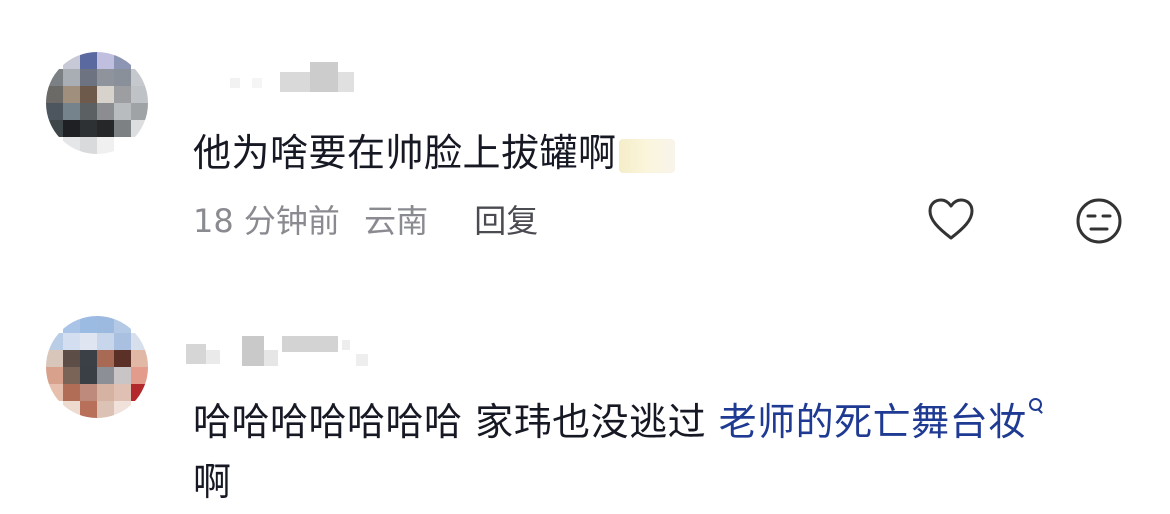 This screenshot has height=514, width=1170. I want to click on comment-text: 他为啥要在帅脸上拔罐啊, so click(434, 153).